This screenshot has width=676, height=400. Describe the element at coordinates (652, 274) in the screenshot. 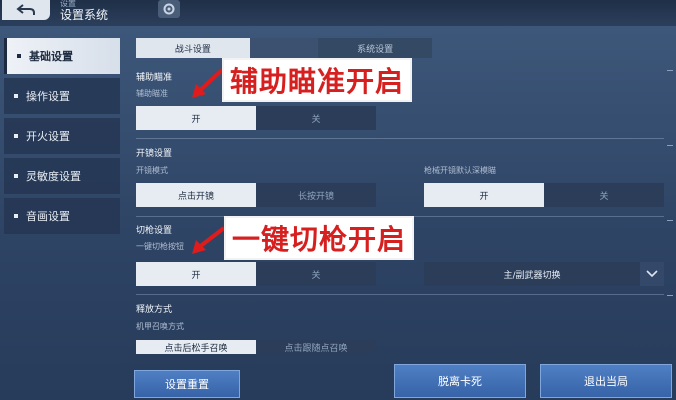

I see `chevron-down-icon` at that location.